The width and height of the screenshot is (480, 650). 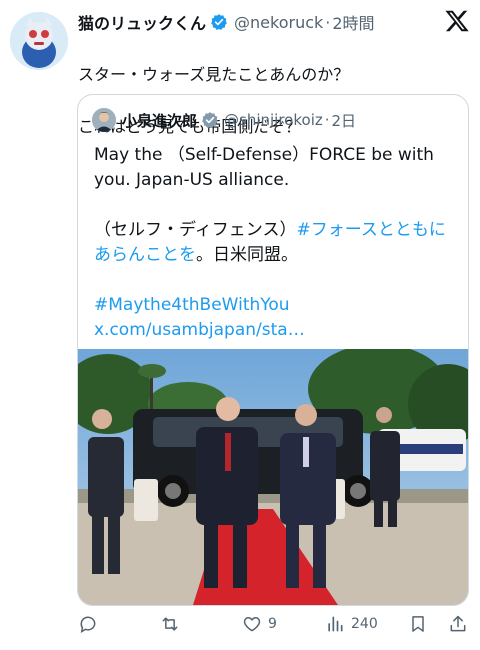 I want to click on heart-icon, so click(x=252, y=624).